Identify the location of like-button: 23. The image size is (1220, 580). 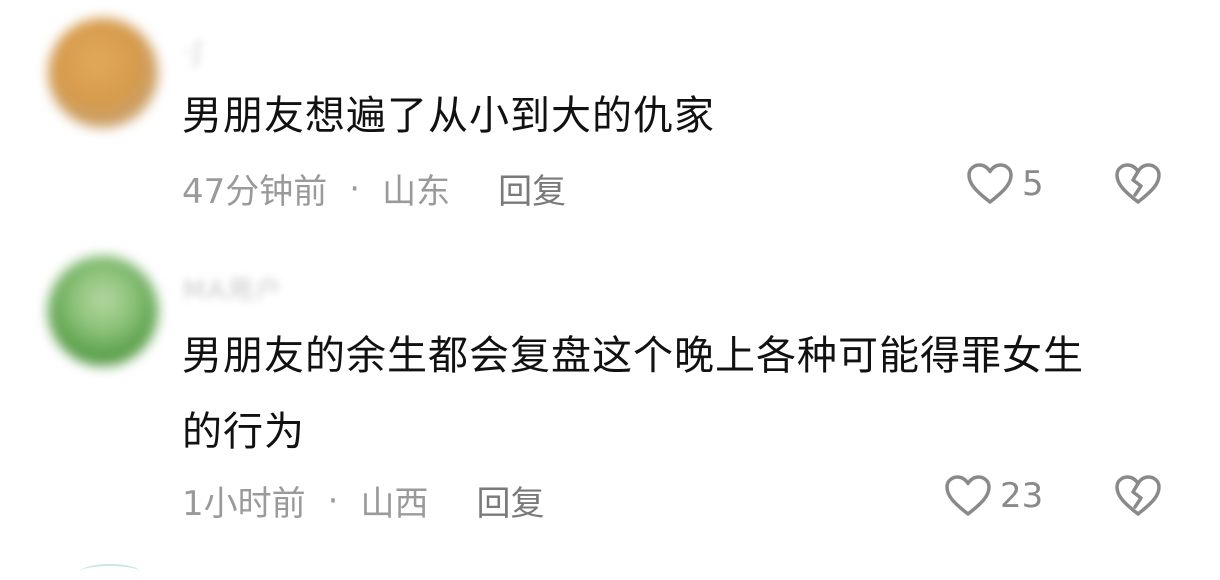
(993, 496).